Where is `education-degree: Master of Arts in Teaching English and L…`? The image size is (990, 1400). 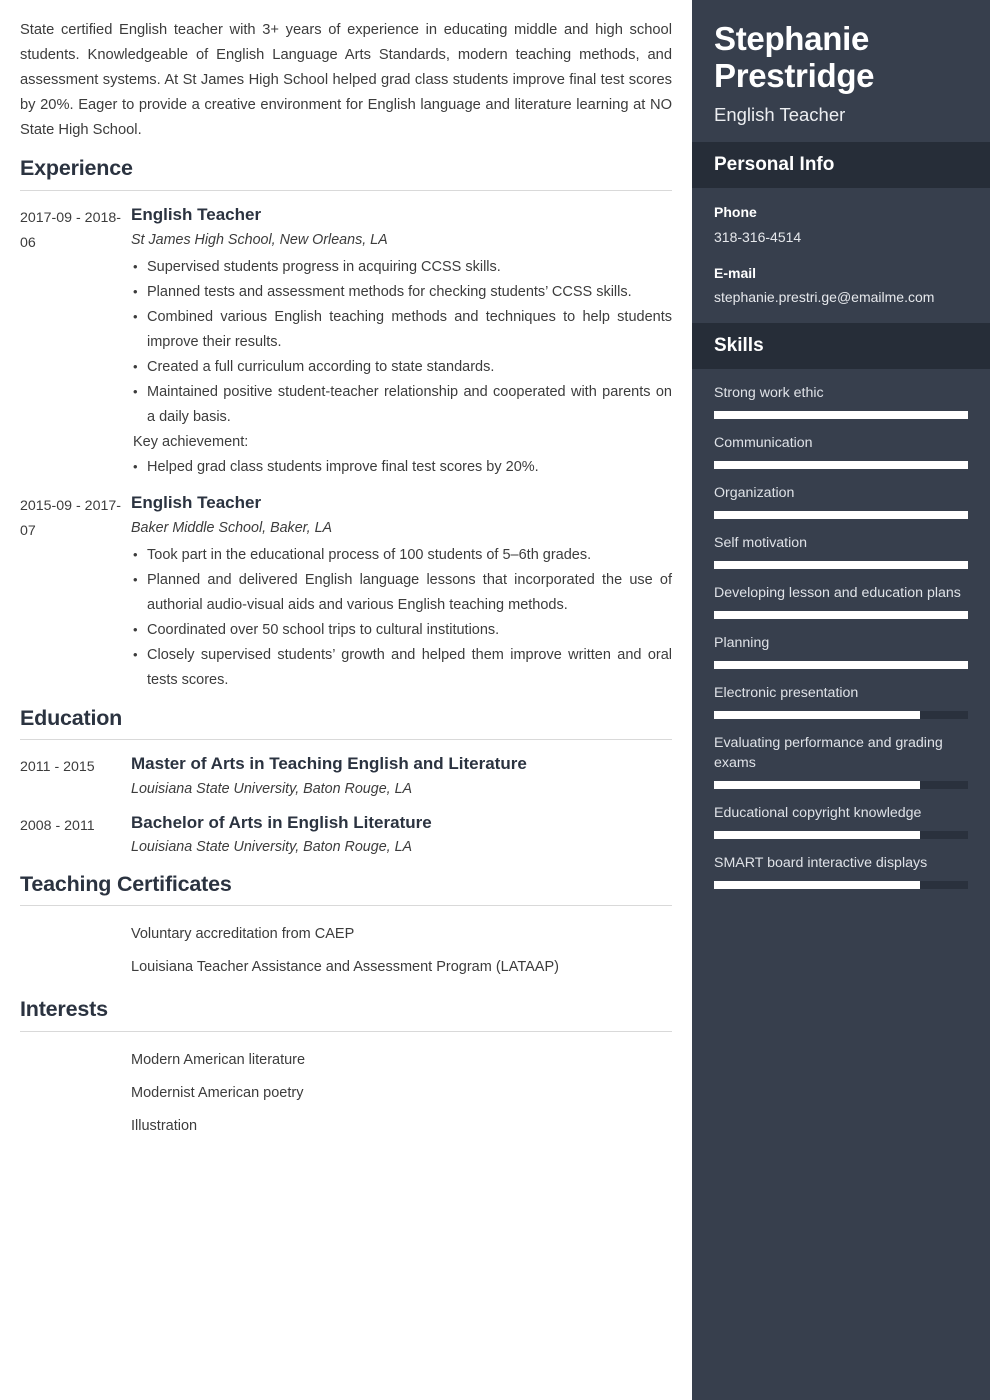
education-degree: Master of Arts in Teaching English and L… is located at coordinates (329, 764).